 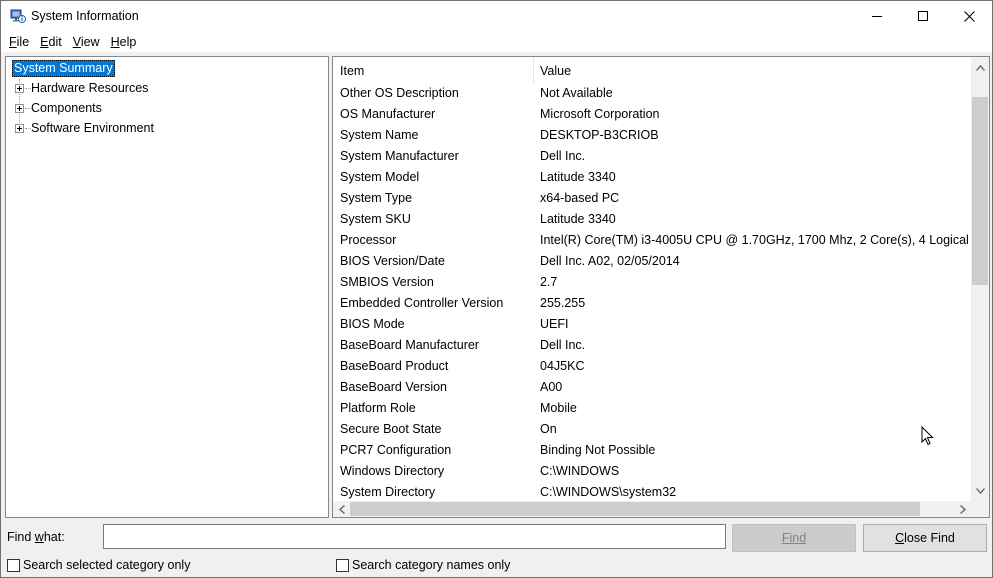 I want to click on horizontal-scrollbar, so click(x=652, y=509).